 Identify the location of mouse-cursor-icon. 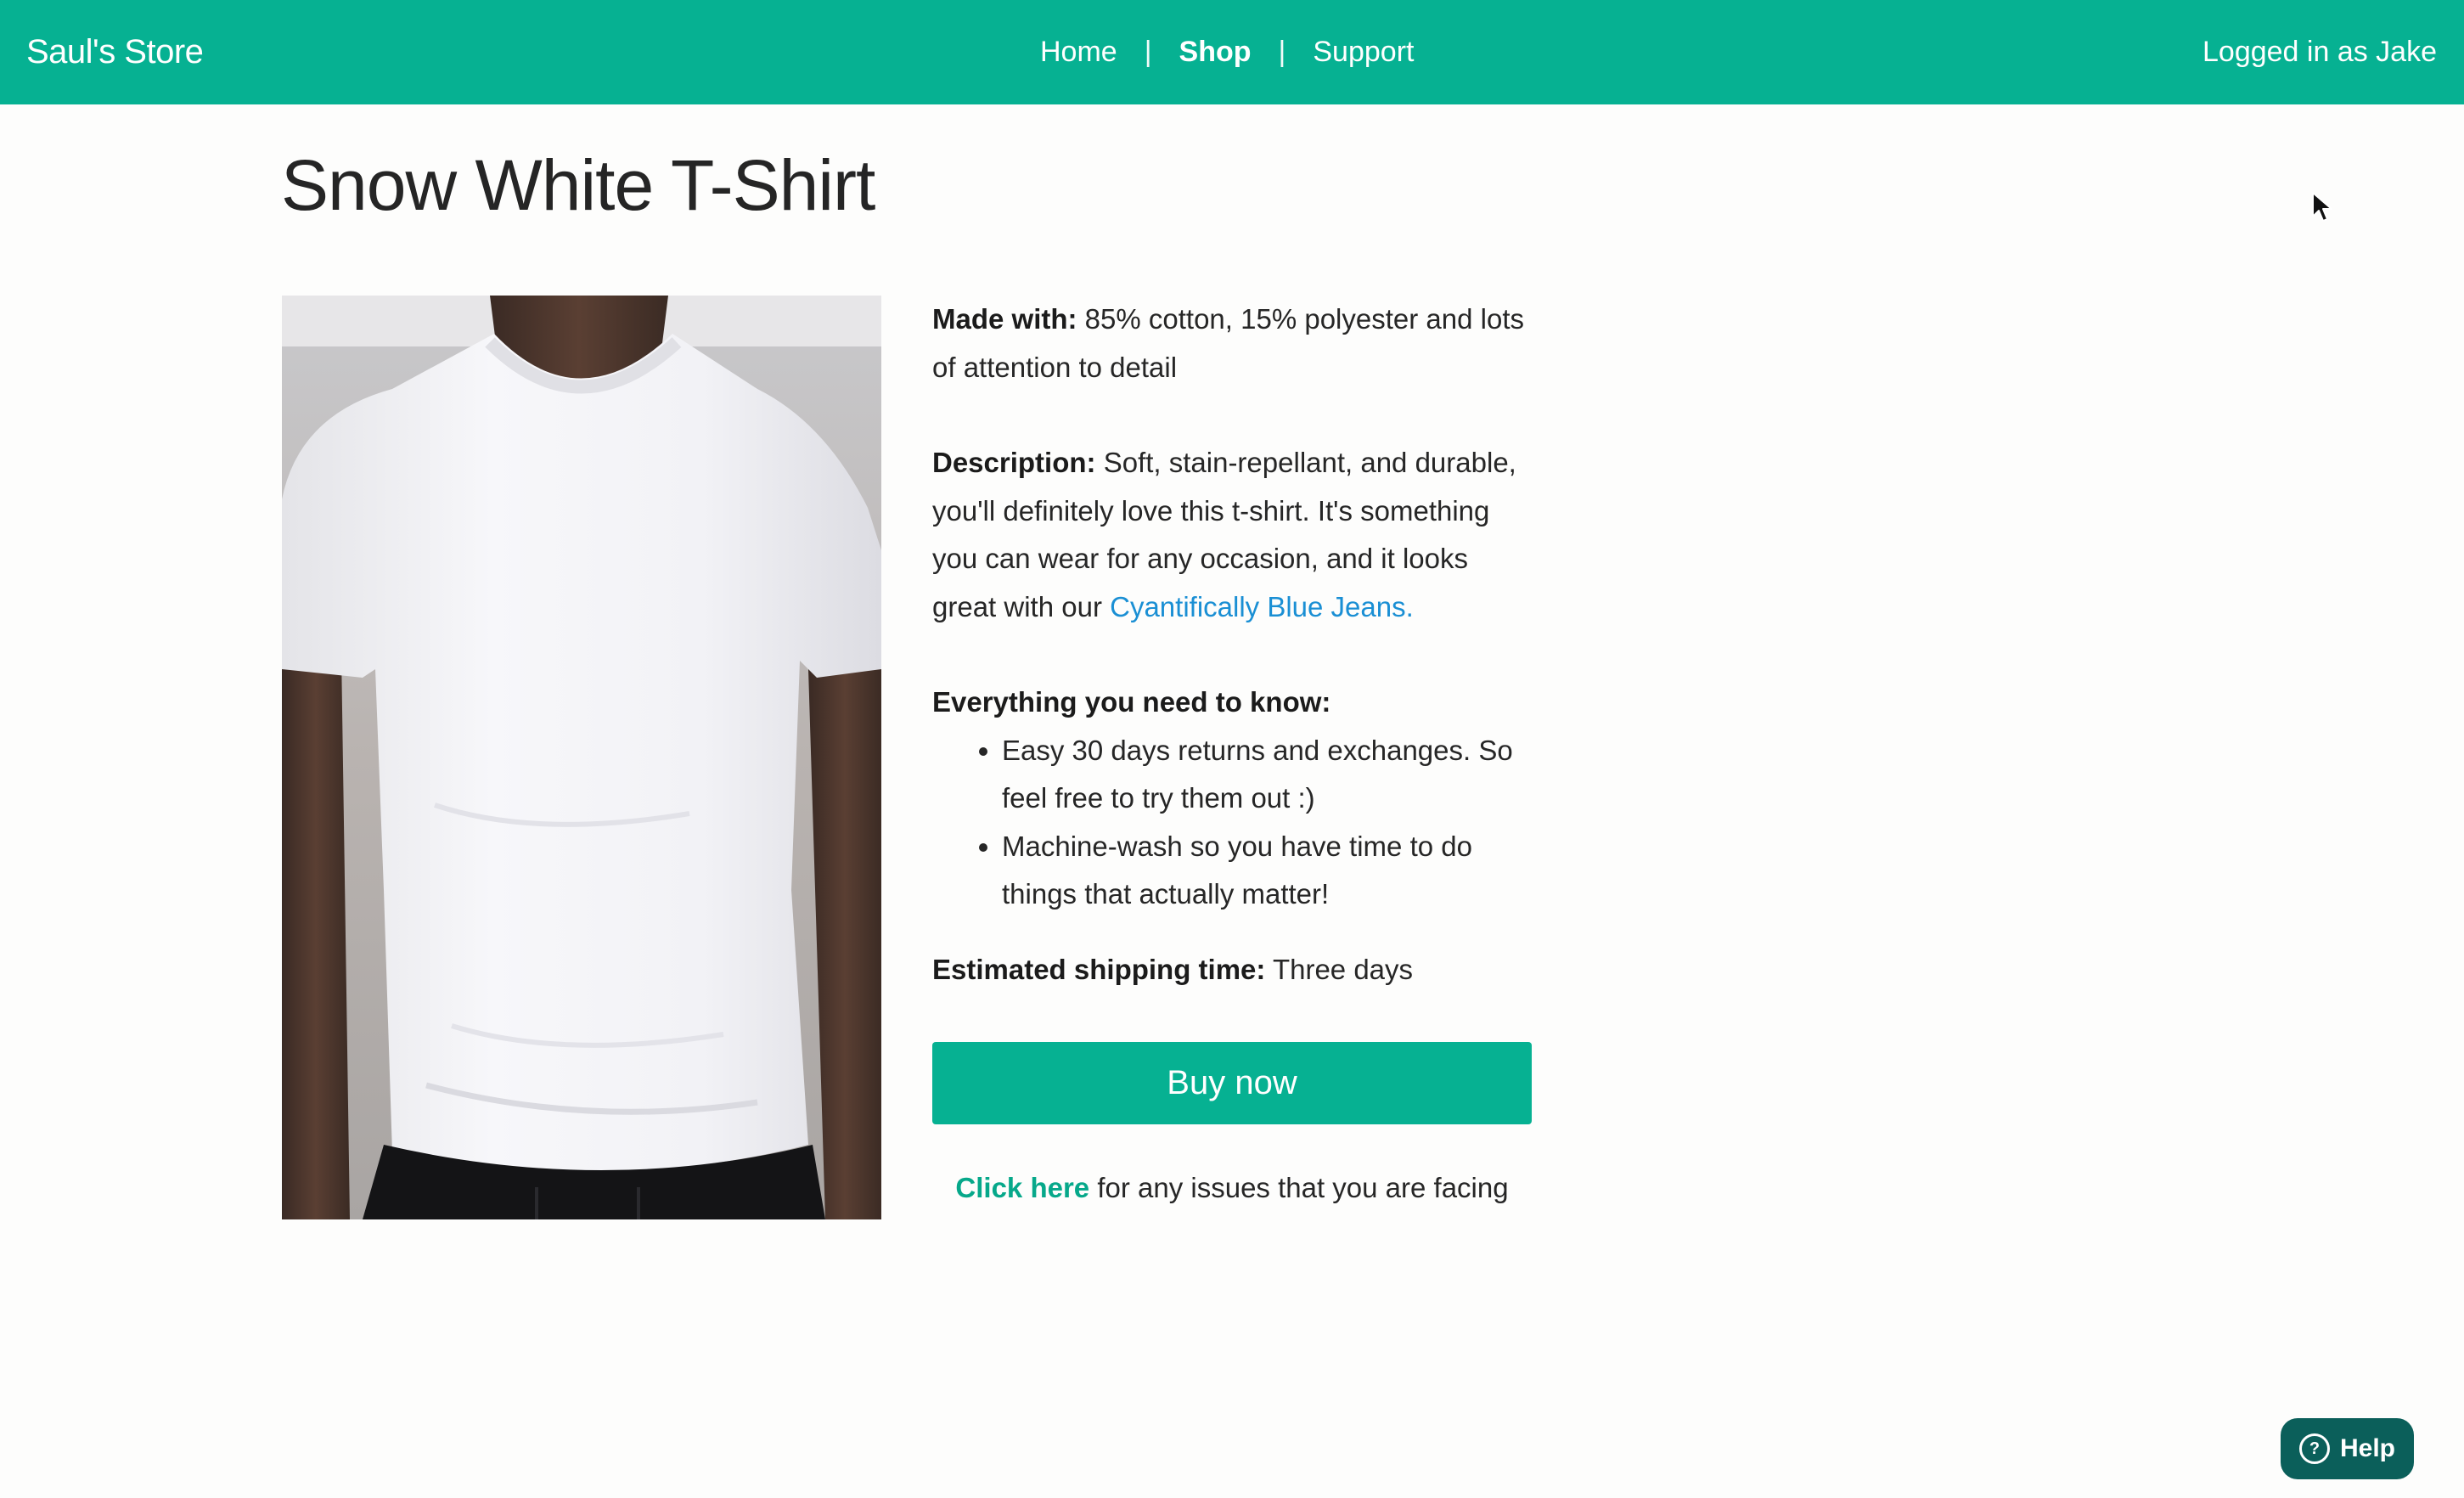
(2322, 207).